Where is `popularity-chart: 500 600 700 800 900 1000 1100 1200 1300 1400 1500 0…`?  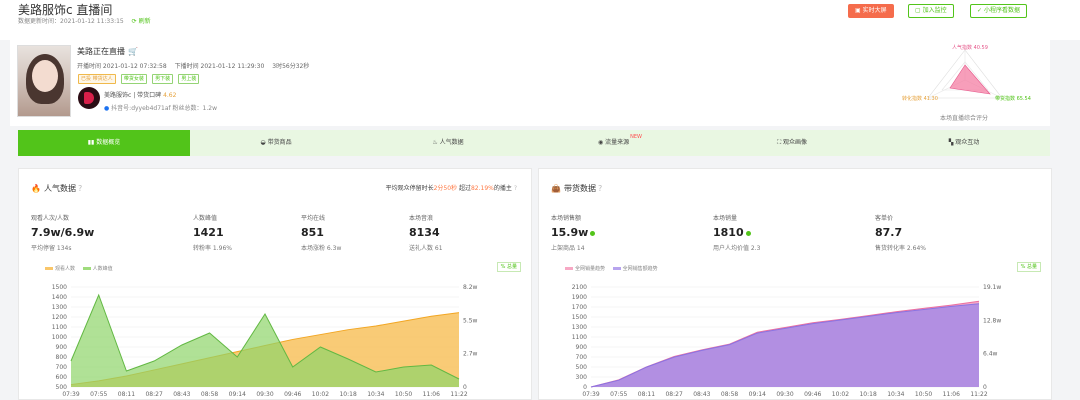 popularity-chart: 500 600 700 800 900 1000 1100 1200 1300 1400 1500 0… is located at coordinates (265, 341).